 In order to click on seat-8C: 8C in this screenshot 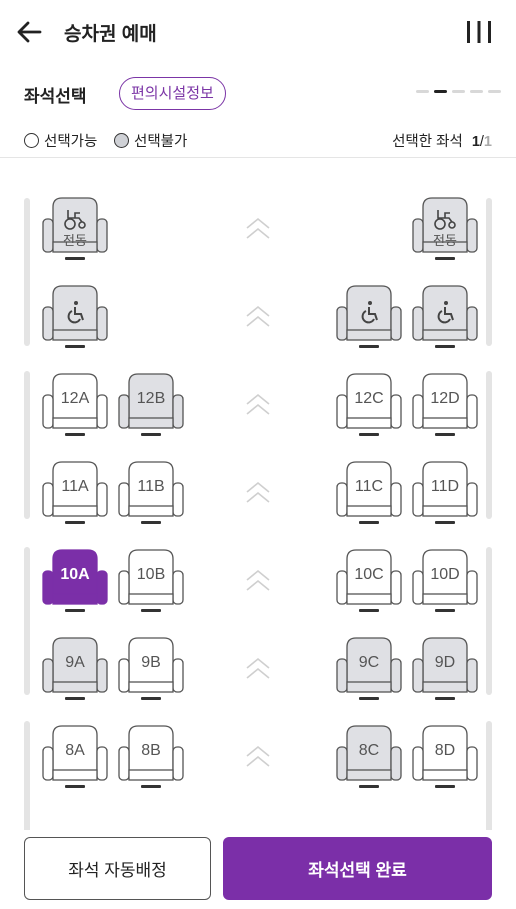, I will do `click(369, 757)`.